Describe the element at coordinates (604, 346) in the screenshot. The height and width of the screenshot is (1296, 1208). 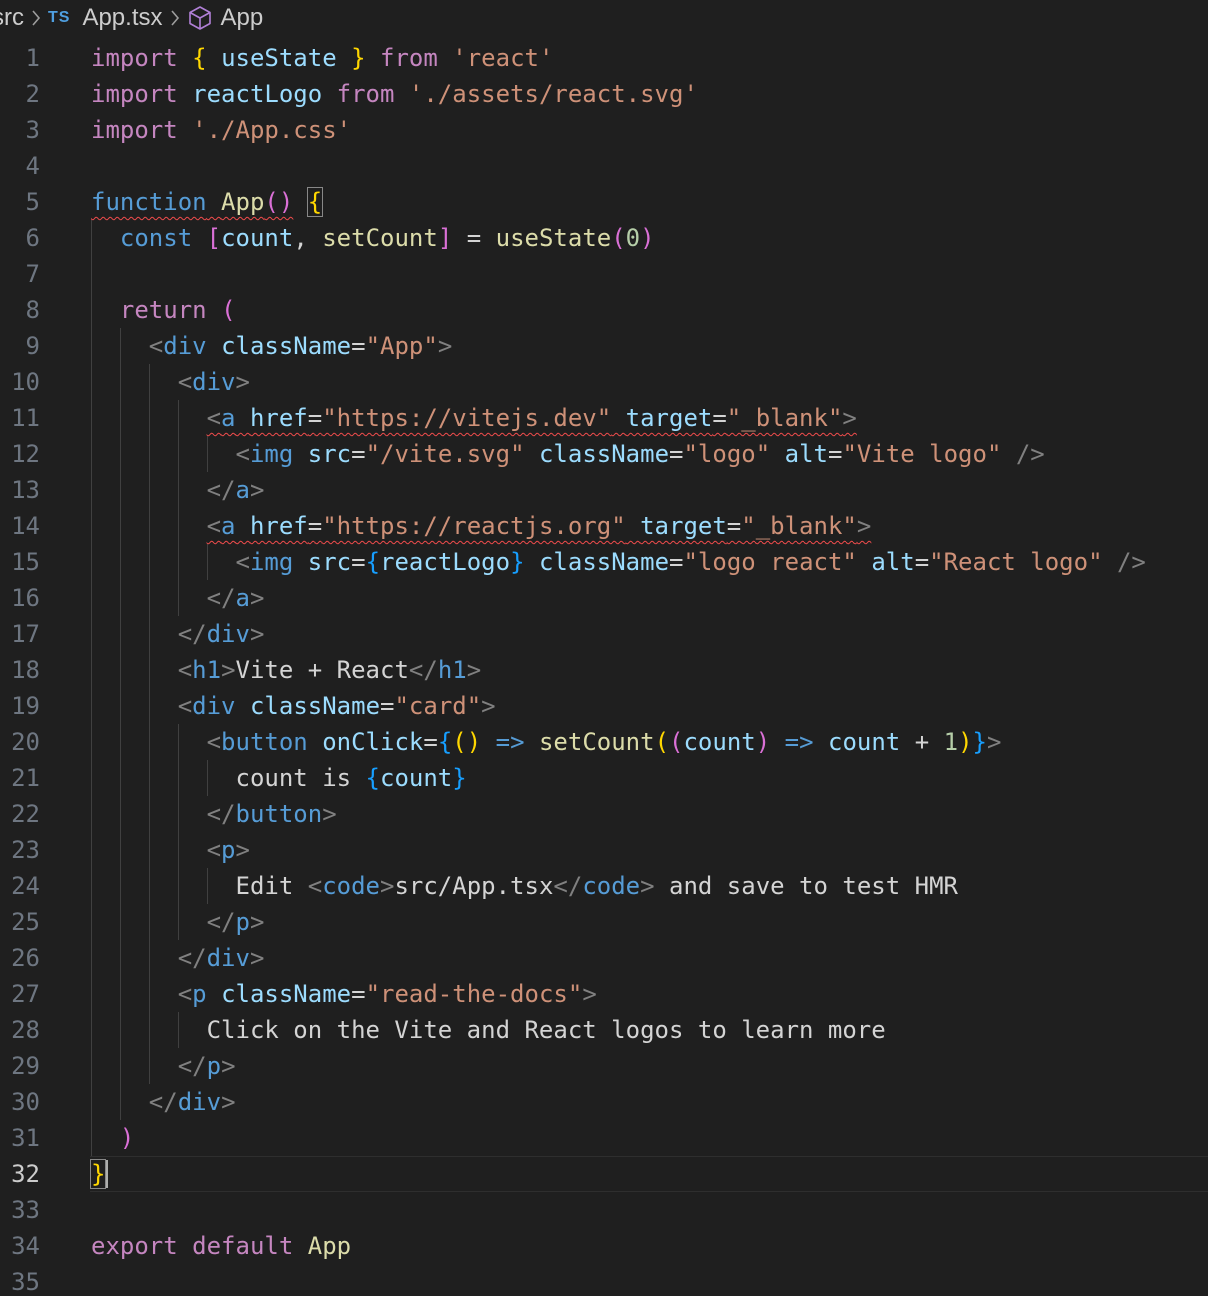
I see `code-line: 9 <div className="App">` at that location.